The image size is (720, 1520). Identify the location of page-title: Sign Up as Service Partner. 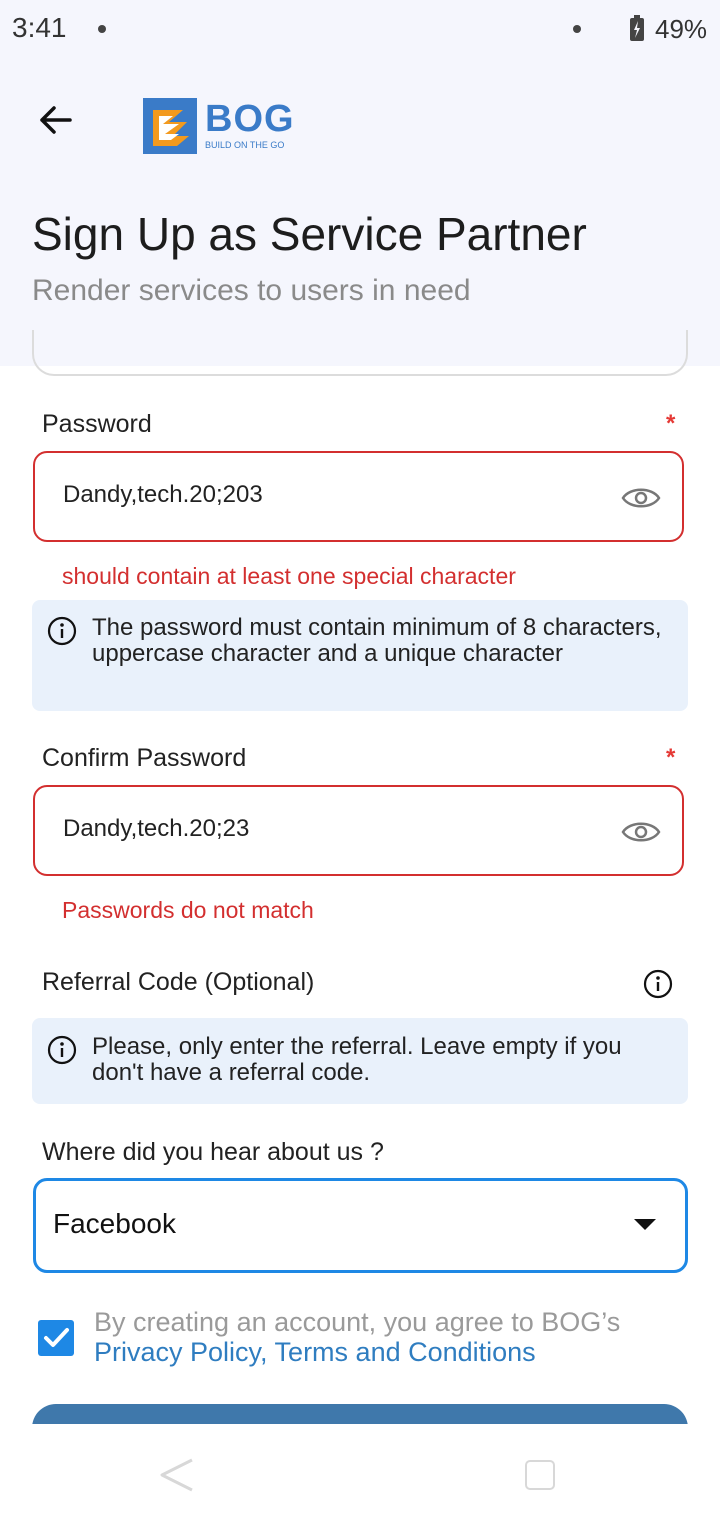
(309, 234).